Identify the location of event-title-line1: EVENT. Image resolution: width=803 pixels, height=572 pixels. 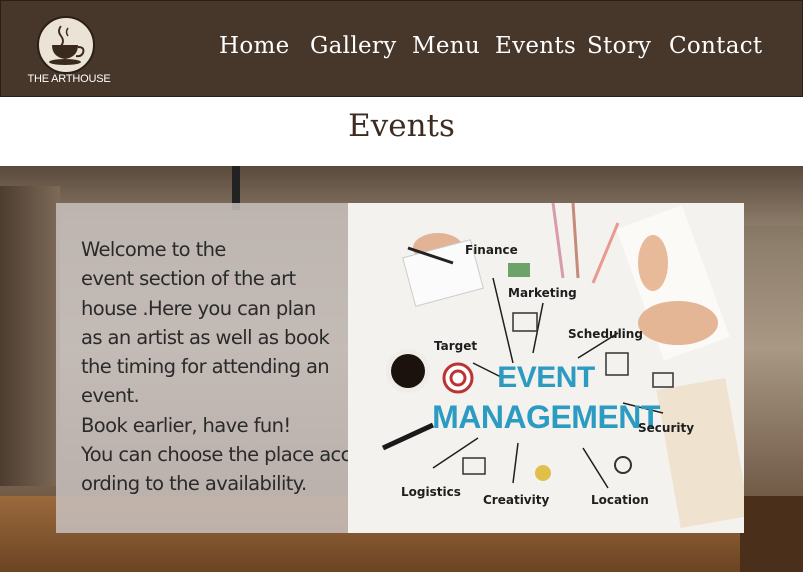
(546, 377).